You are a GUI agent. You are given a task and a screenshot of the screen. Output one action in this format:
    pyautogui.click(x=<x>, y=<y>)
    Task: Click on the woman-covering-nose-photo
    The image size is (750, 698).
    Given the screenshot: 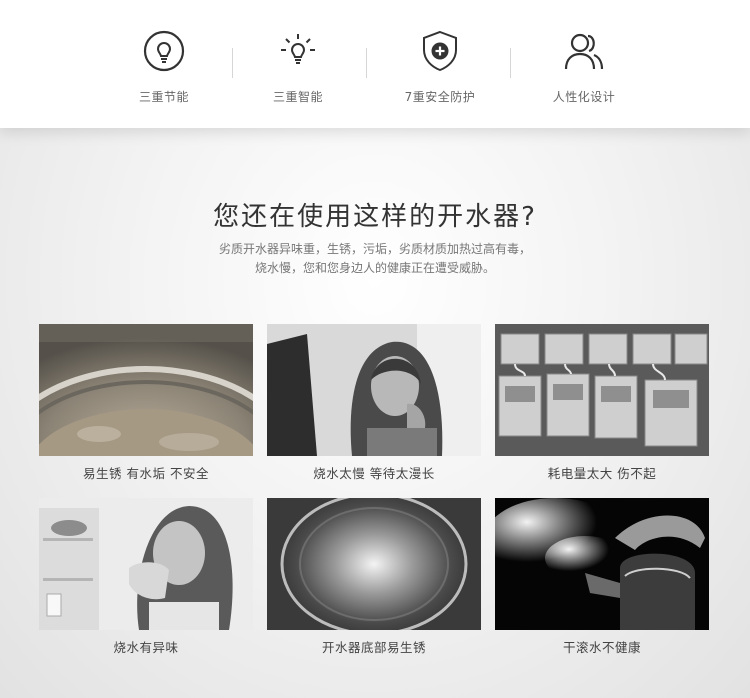 What is the action you would take?
    pyautogui.click(x=146, y=564)
    